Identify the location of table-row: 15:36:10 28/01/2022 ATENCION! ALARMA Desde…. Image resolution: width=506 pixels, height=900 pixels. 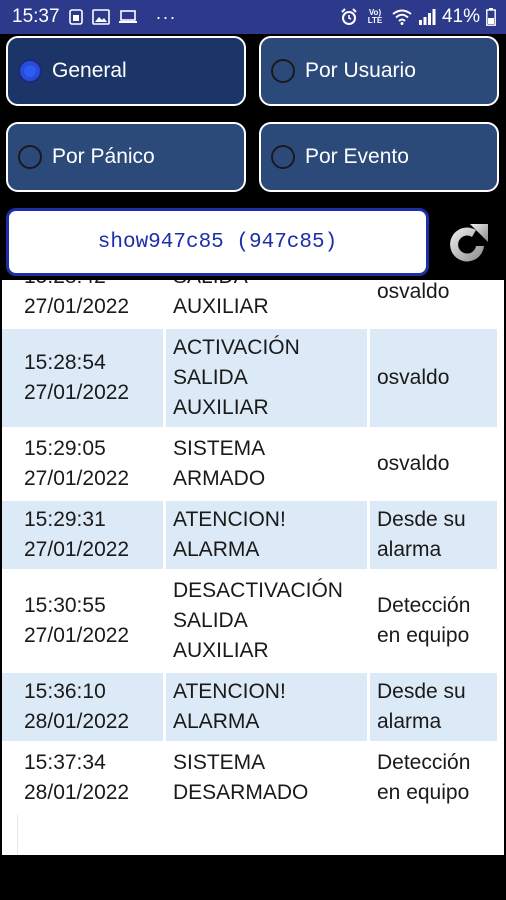
(253, 708).